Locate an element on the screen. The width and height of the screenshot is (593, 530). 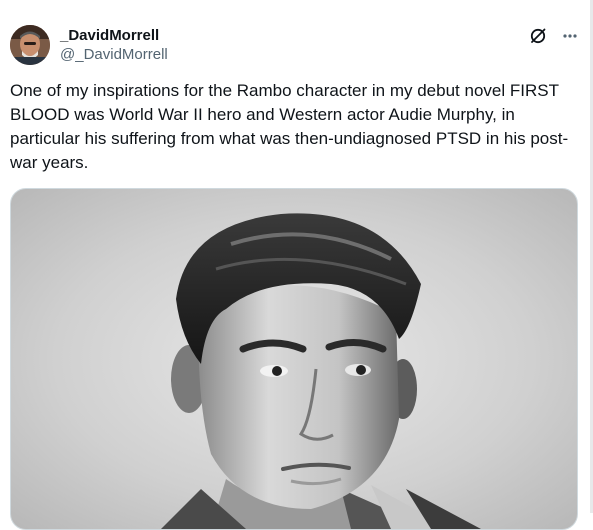
tweet-actions is located at coordinates (554, 36).